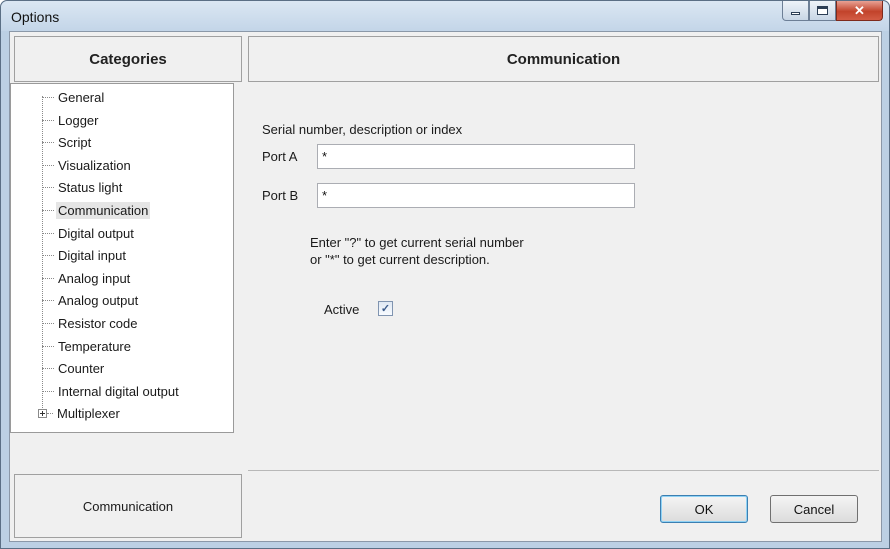 The height and width of the screenshot is (549, 890). I want to click on tree-item: Analog input, so click(71, 278).